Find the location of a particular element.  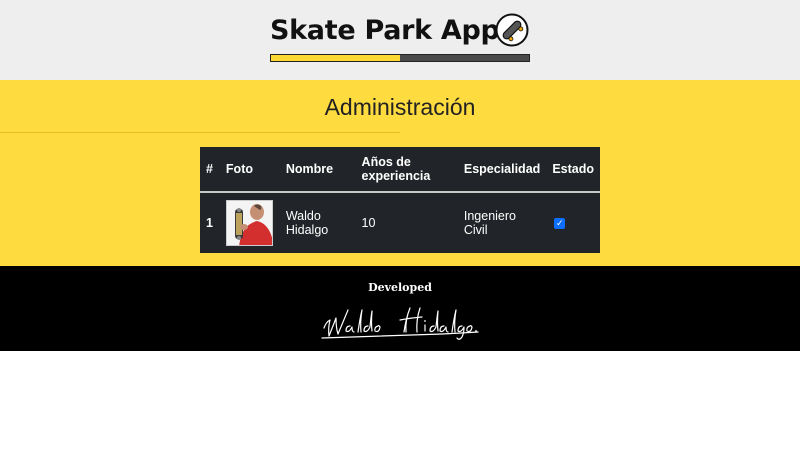

col-header-foto: Foto is located at coordinates (239, 169).